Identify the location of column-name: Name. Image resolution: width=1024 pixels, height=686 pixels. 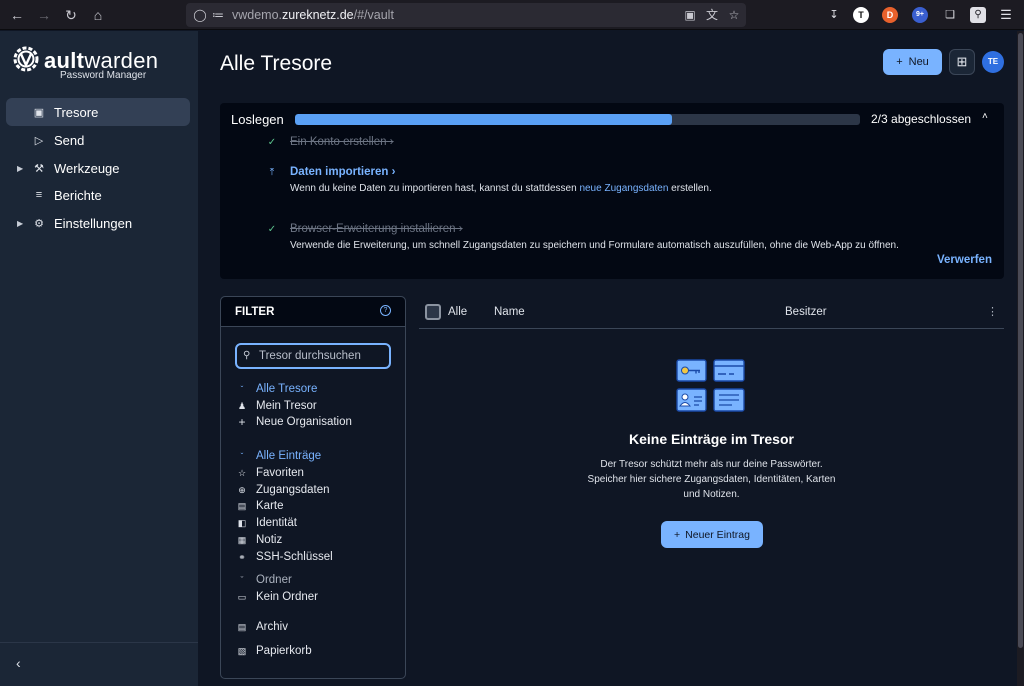
(509, 312).